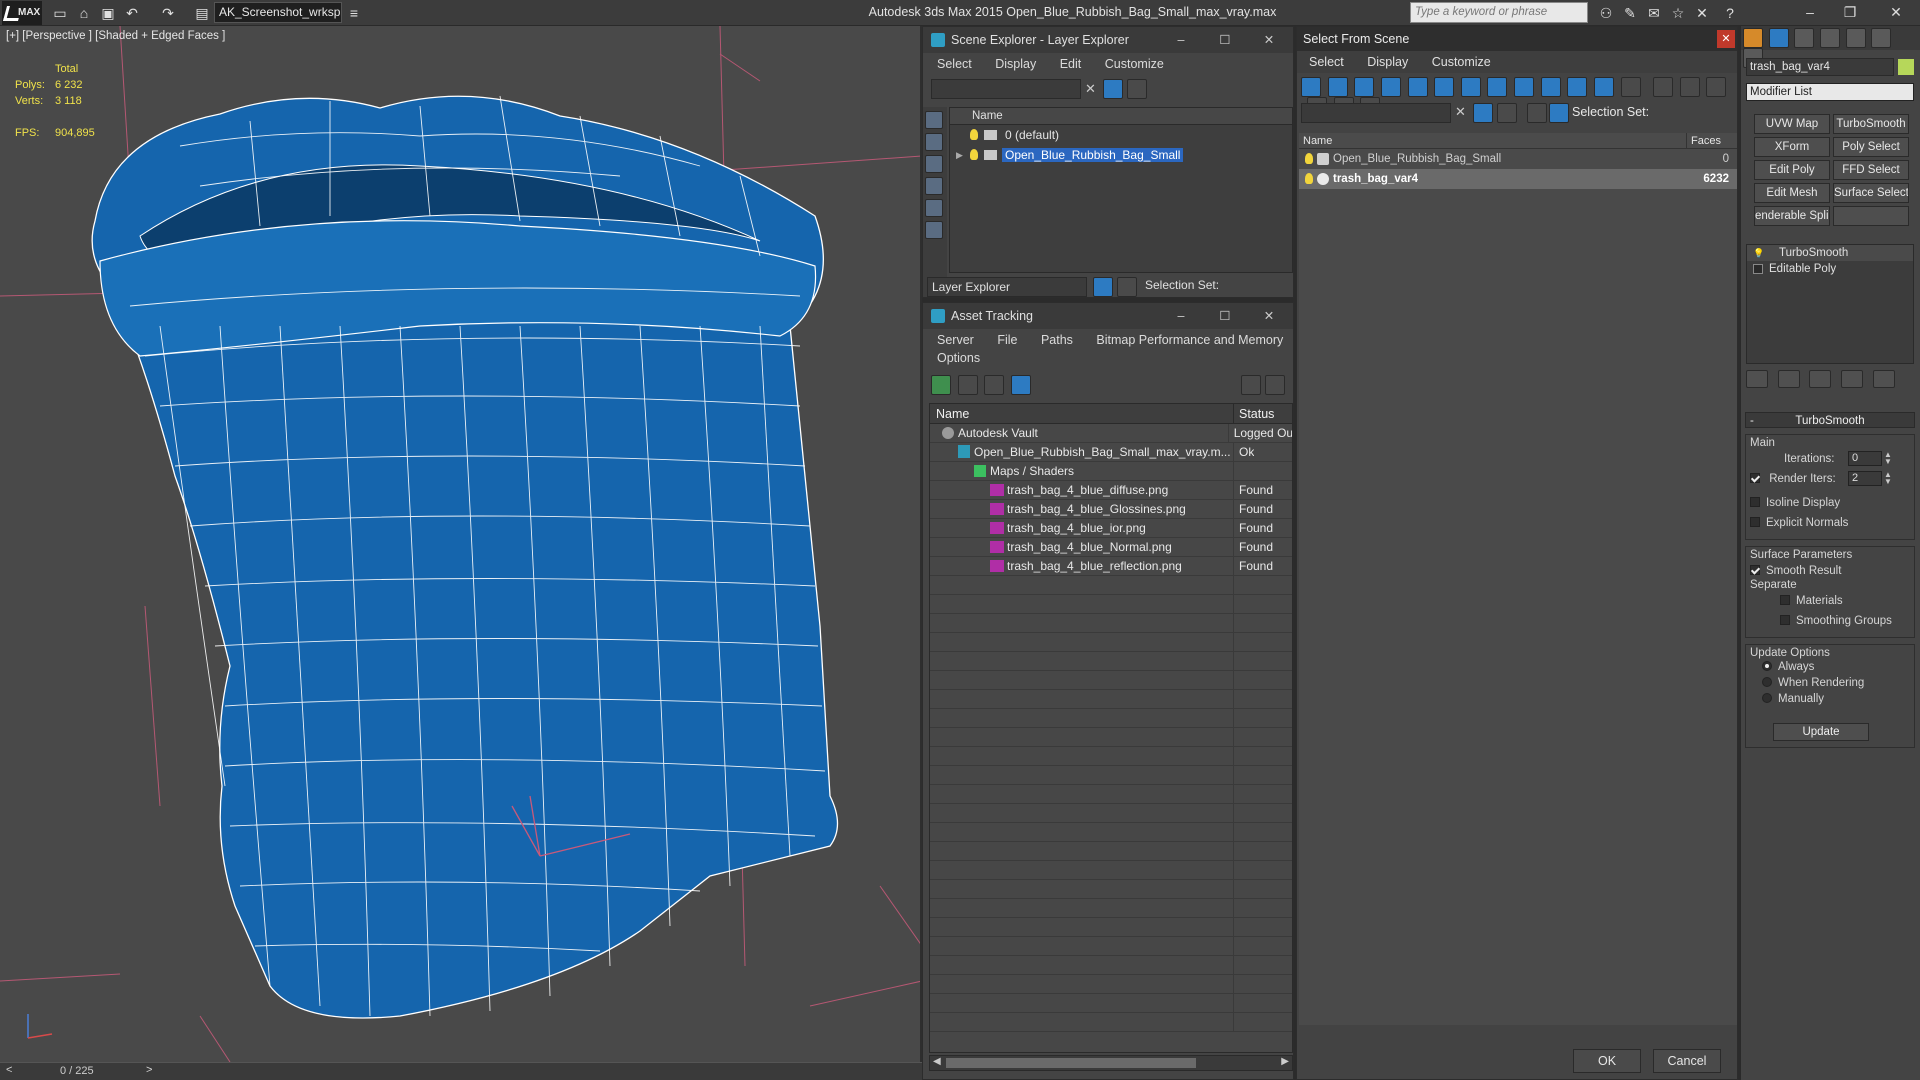 The image size is (1920, 1080). Describe the element at coordinates (1090, 89) in the screenshot. I see `clear-search-icon: ✕` at that location.